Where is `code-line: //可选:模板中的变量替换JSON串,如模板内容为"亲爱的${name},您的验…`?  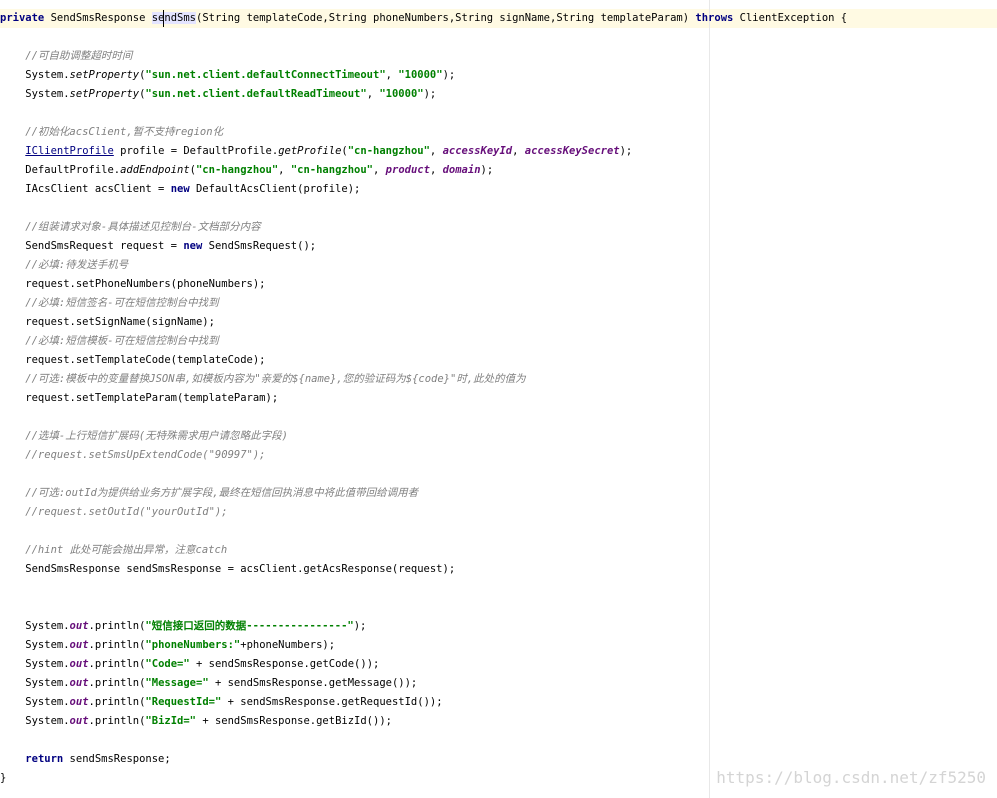 code-line: //可选:模板中的变量替换JSON串,如模板内容为"亲爱的${name},您的验… is located at coordinates (498, 379).